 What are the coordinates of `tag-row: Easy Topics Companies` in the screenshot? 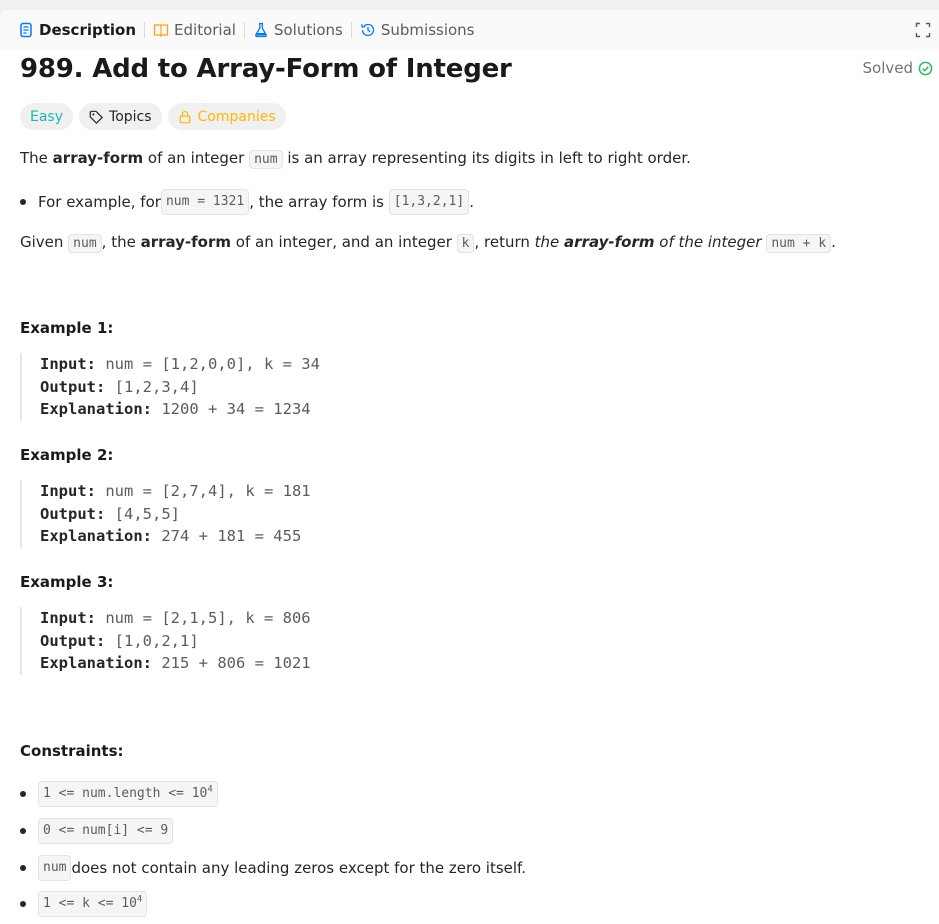 It's located at (153, 116).